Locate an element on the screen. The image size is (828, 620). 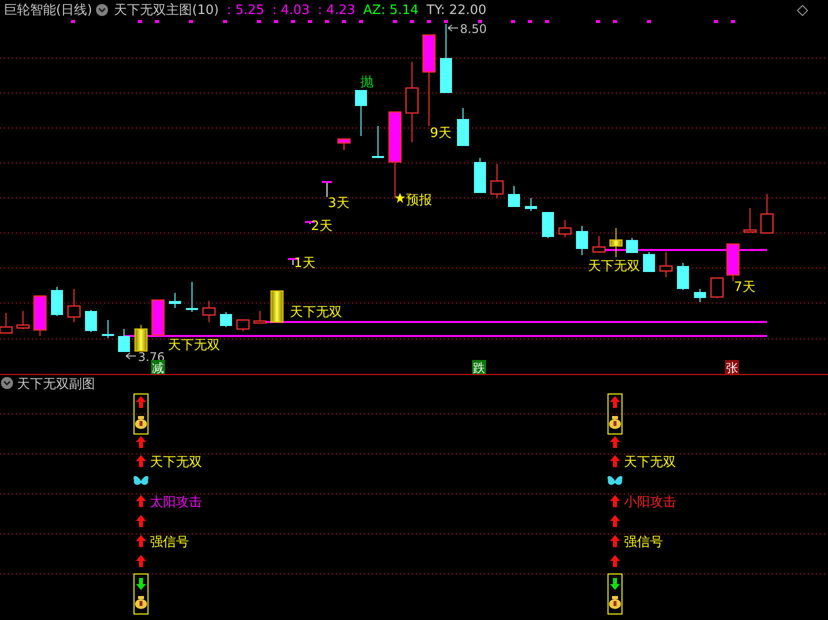
signal-label: 2天 is located at coordinates (321, 226).